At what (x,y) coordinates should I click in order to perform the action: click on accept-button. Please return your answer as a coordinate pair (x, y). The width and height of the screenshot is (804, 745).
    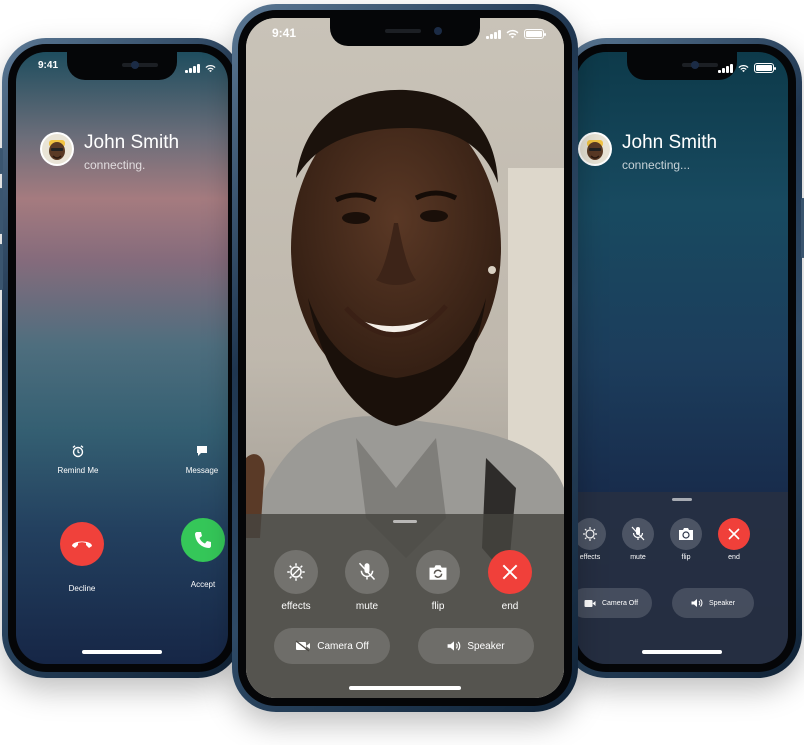
    Looking at the image, I should click on (203, 540).